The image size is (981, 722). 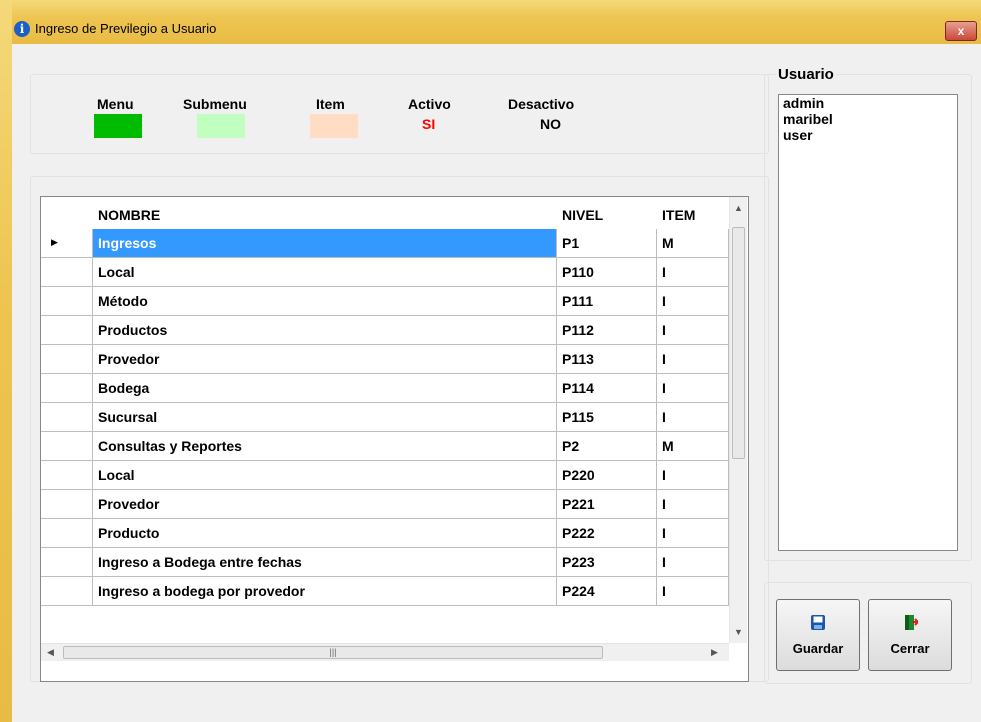 I want to click on table-row: Local P220 I, so click(x=385, y=475).